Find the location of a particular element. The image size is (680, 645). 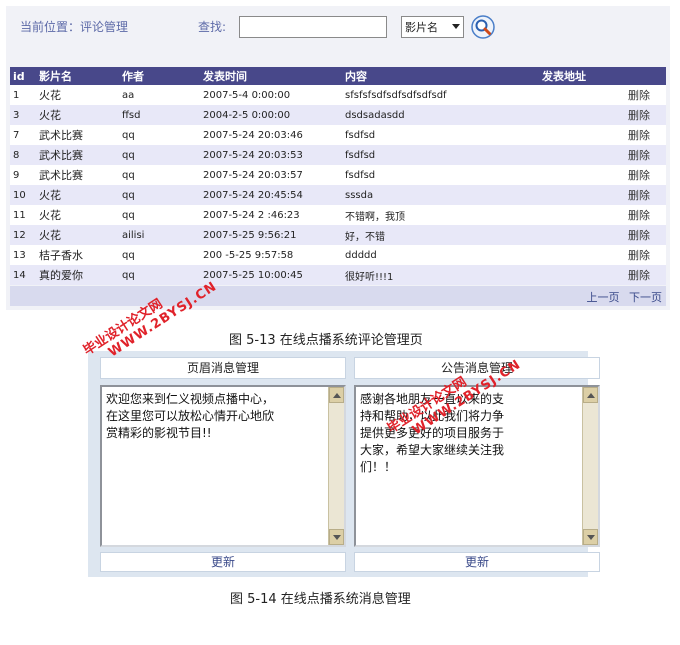

cell-content: 不错啊，我顶 is located at coordinates (440, 215).